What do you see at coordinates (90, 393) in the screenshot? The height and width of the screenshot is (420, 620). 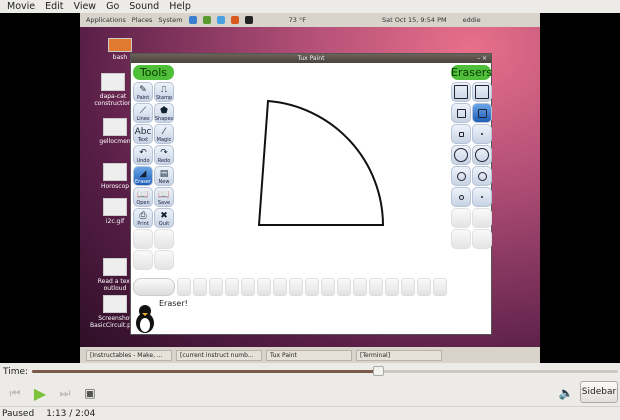 I see `fullscreen-button: ▣` at bounding box center [90, 393].